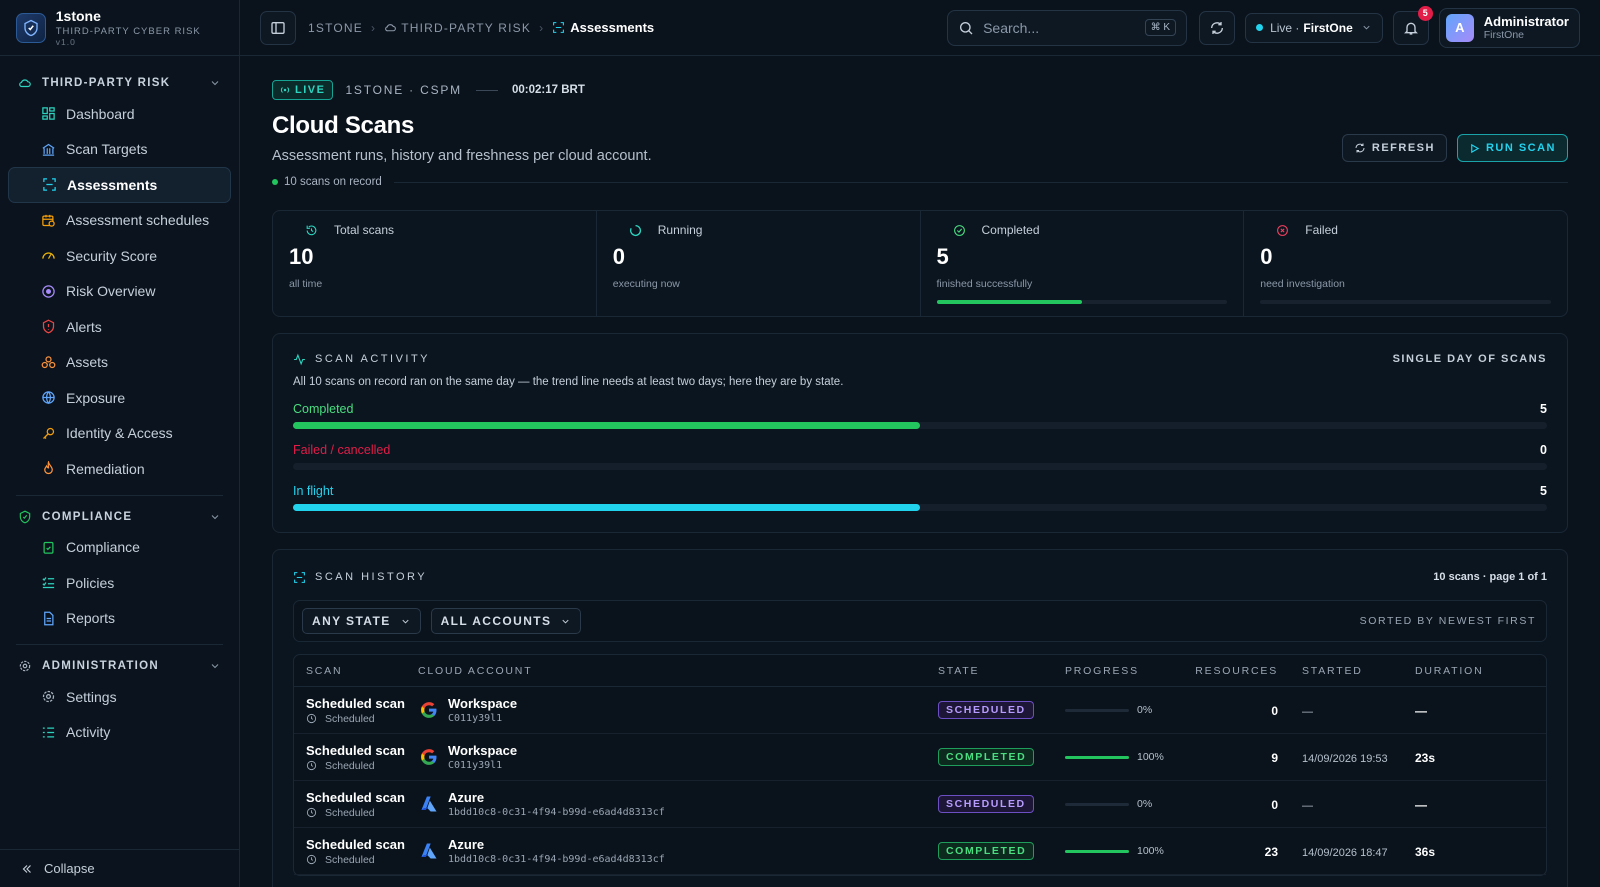 The width and height of the screenshot is (1600, 887). Describe the element at coordinates (1217, 27) in the screenshot. I see `sync-button` at that location.